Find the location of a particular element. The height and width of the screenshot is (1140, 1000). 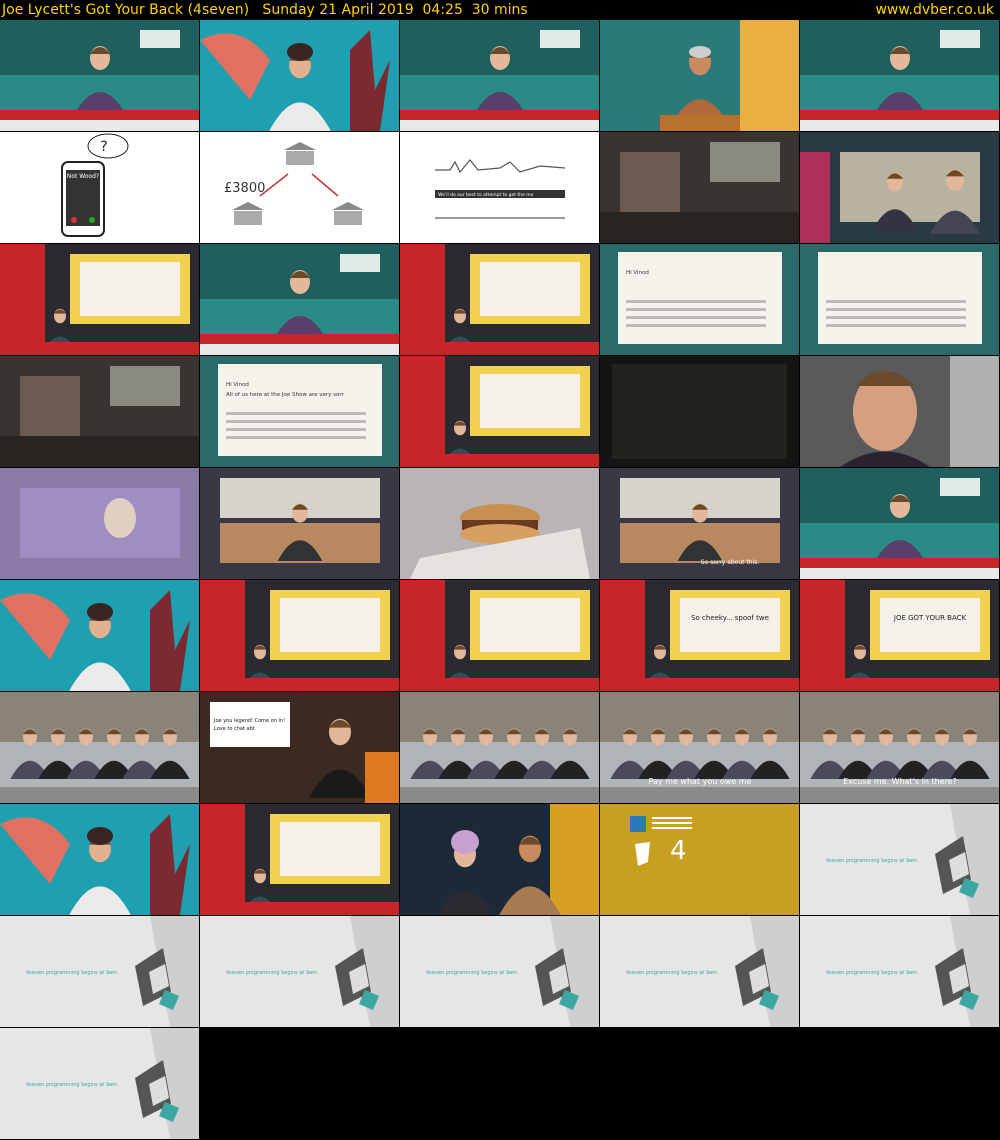

thumbnail-frame: ? Not Wood? is located at coordinates (99, 187).